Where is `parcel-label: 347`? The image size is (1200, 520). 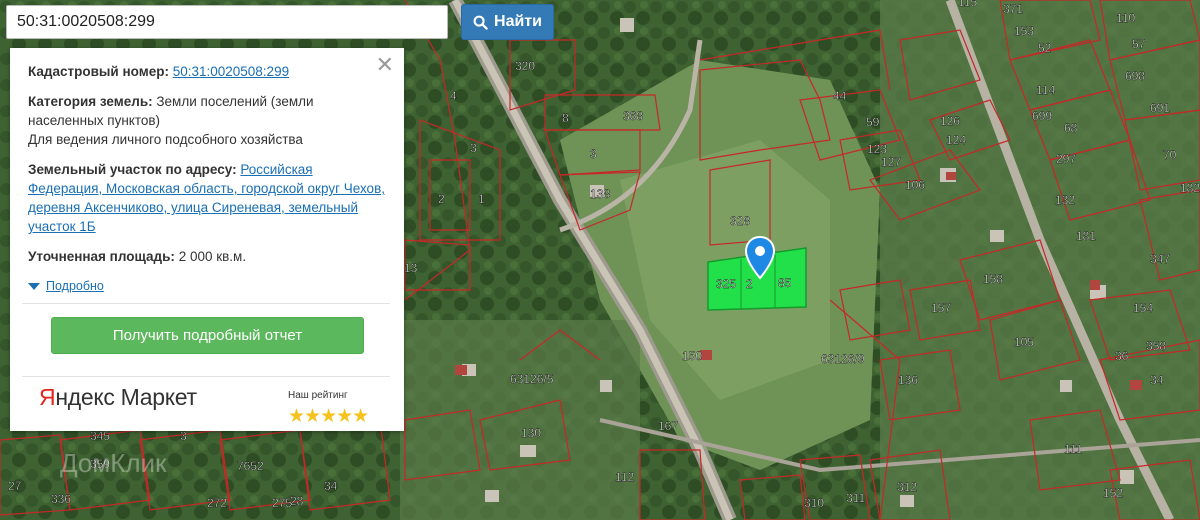 parcel-label: 347 is located at coordinates (1160, 259).